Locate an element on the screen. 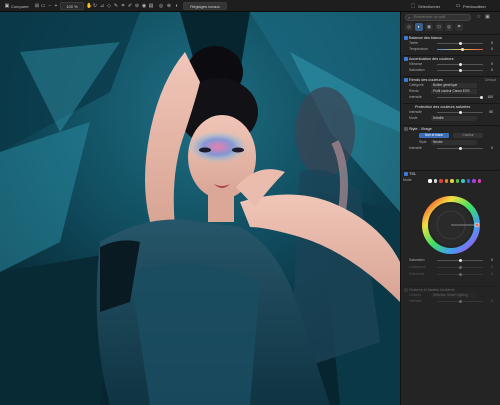 The width and height of the screenshot is (500, 405). straighten-icon: ⊿ is located at coordinates (102, 6).